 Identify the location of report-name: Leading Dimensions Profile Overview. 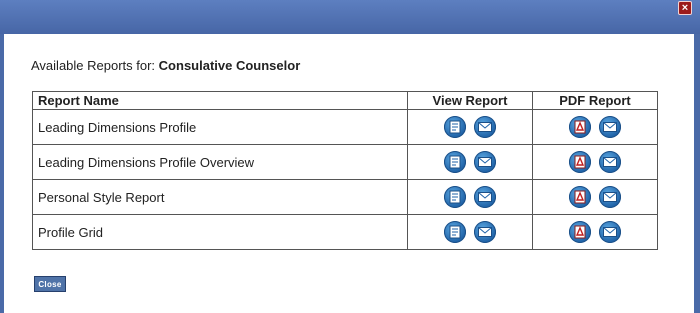
(220, 162).